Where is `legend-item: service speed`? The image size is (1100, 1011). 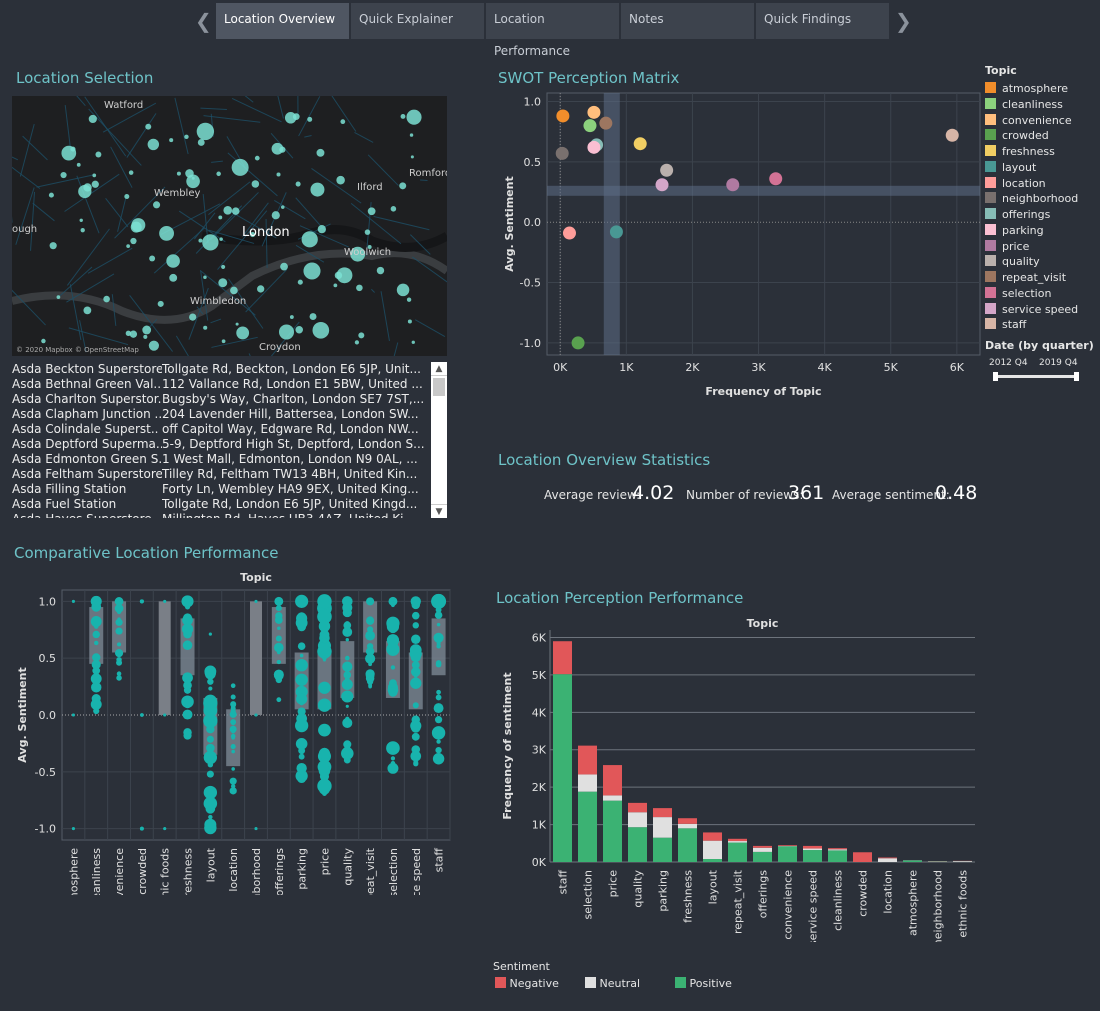
legend-item: service speed is located at coordinates (1031, 310).